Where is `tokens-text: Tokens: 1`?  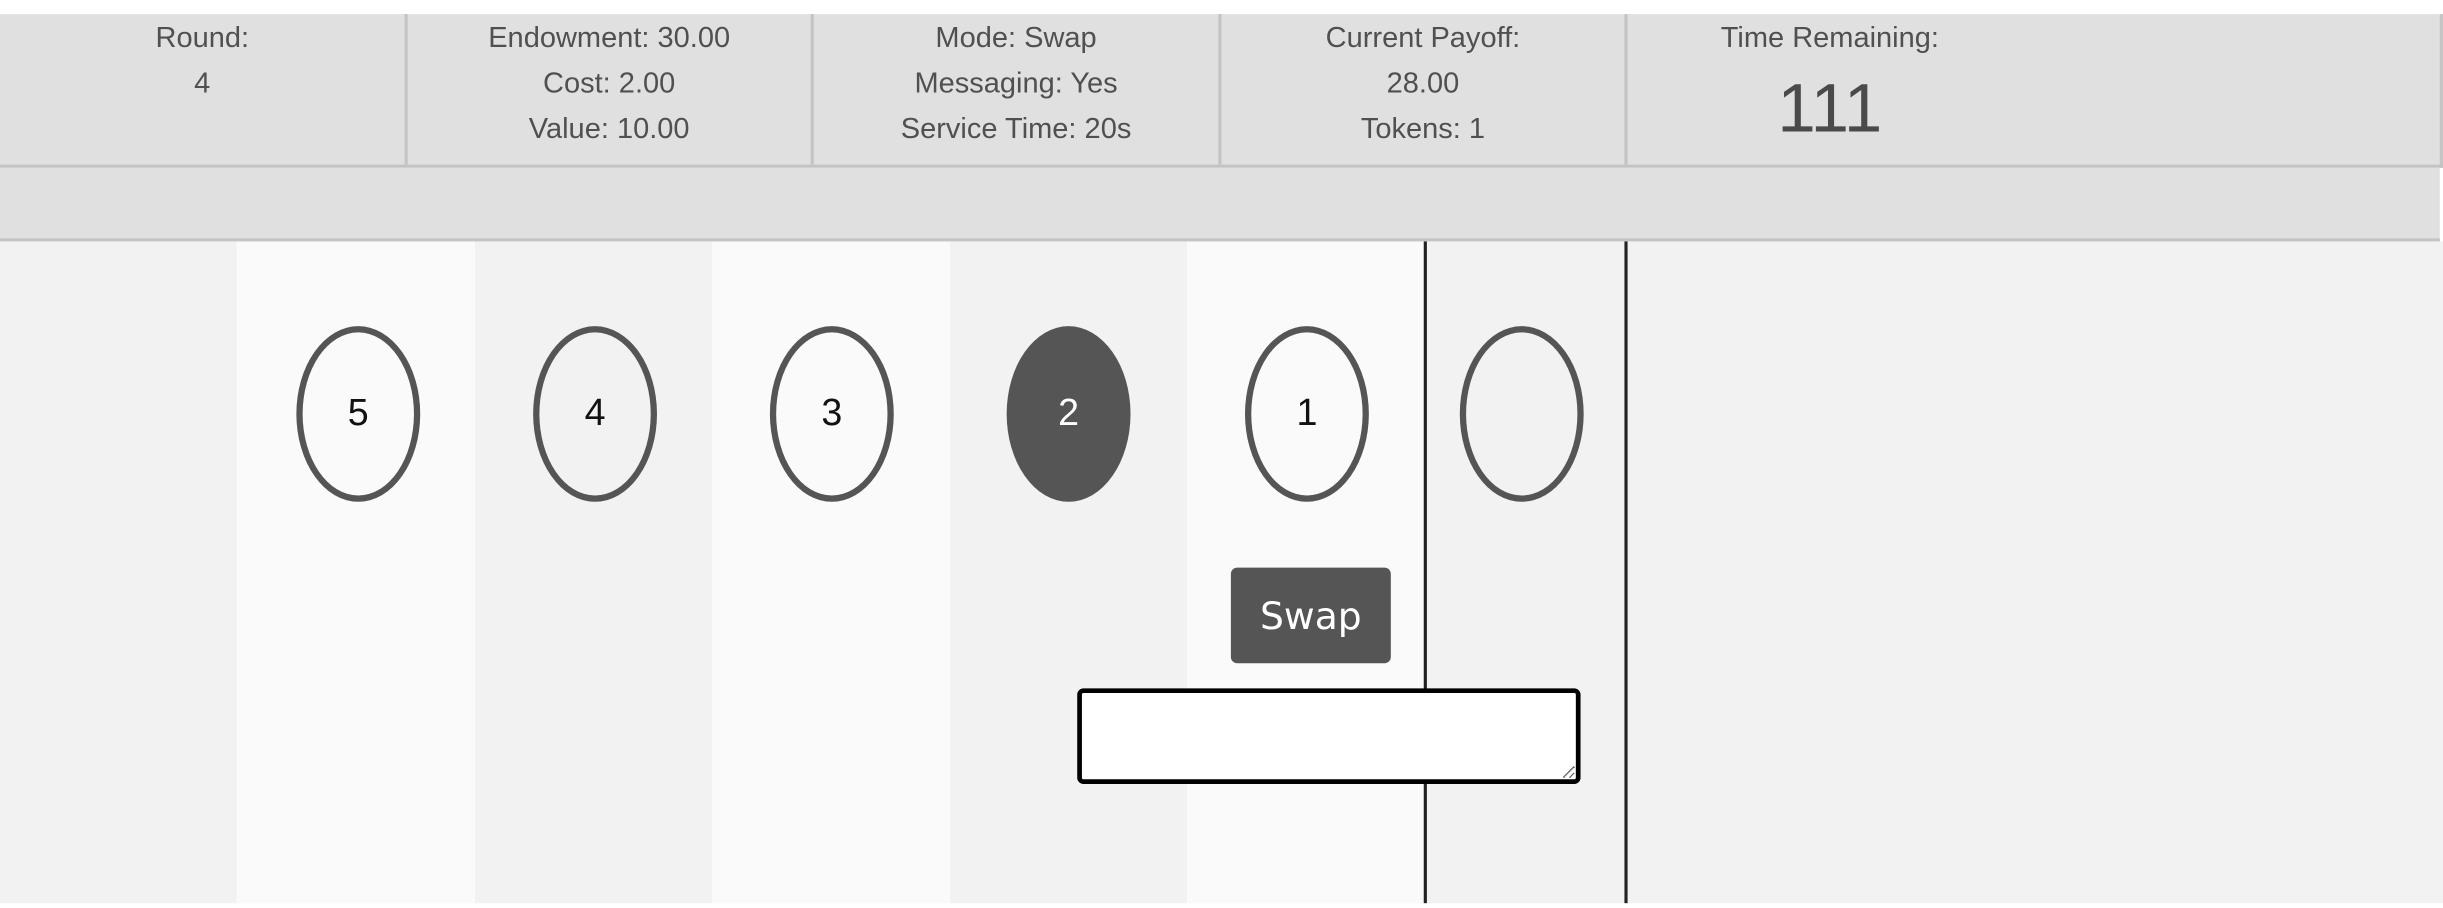 tokens-text: Tokens: 1 is located at coordinates (1423, 128).